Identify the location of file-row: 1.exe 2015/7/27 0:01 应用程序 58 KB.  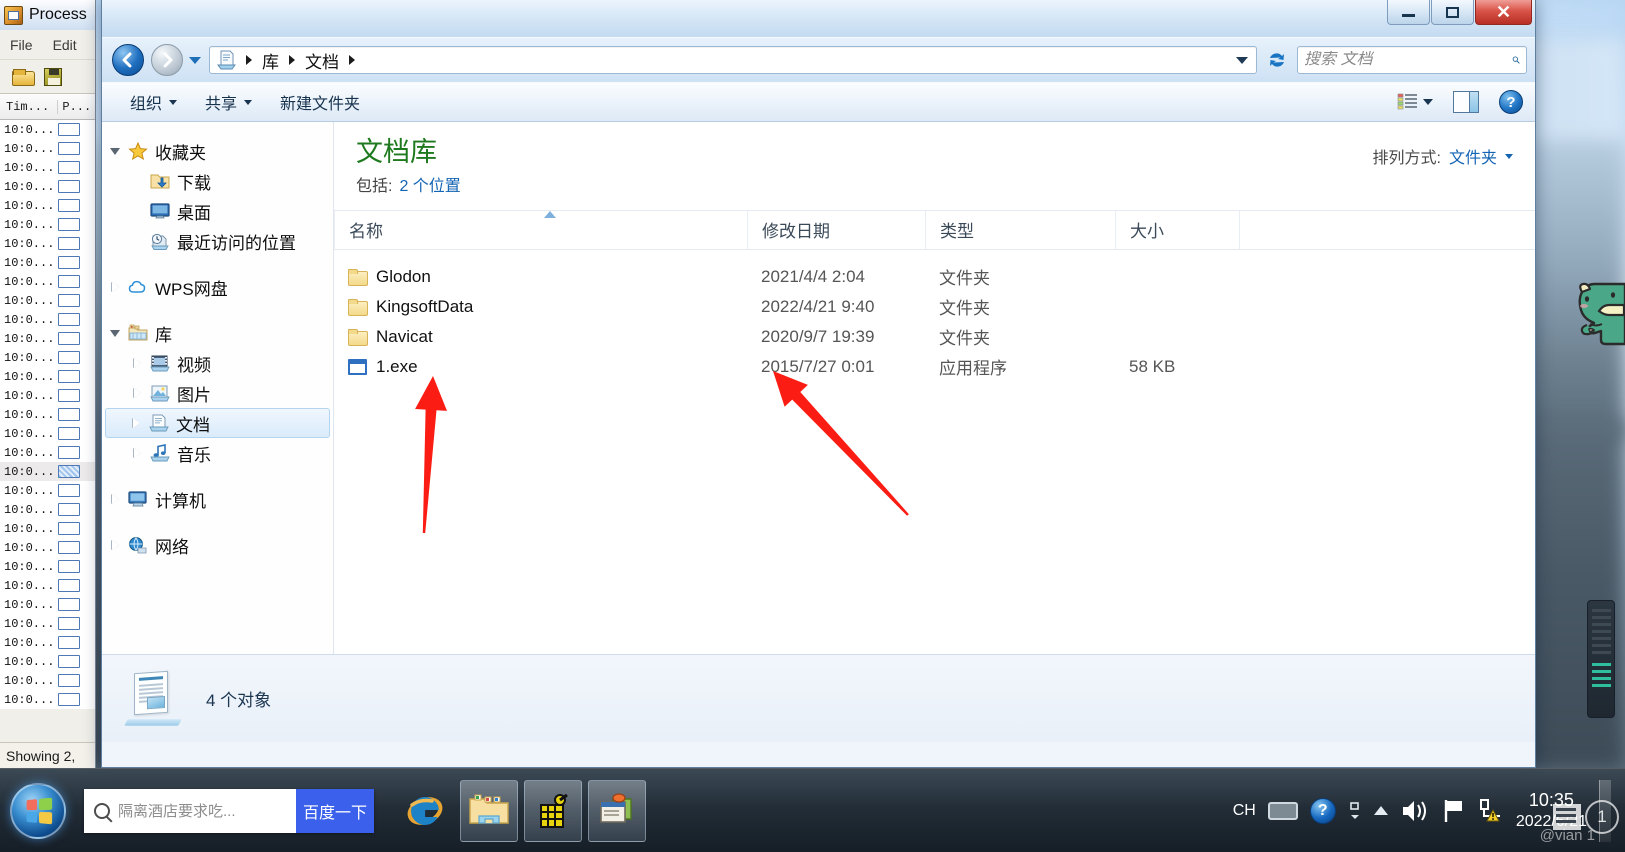
(934, 367).